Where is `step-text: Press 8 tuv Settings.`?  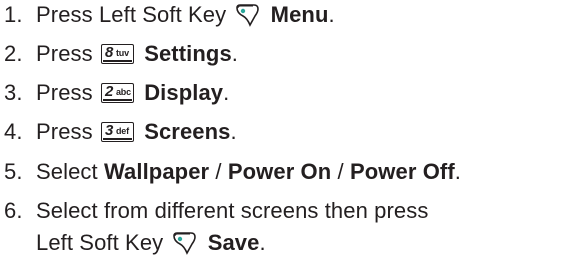
step-text: Press 8 tuv Settings. is located at coordinates (137, 54).